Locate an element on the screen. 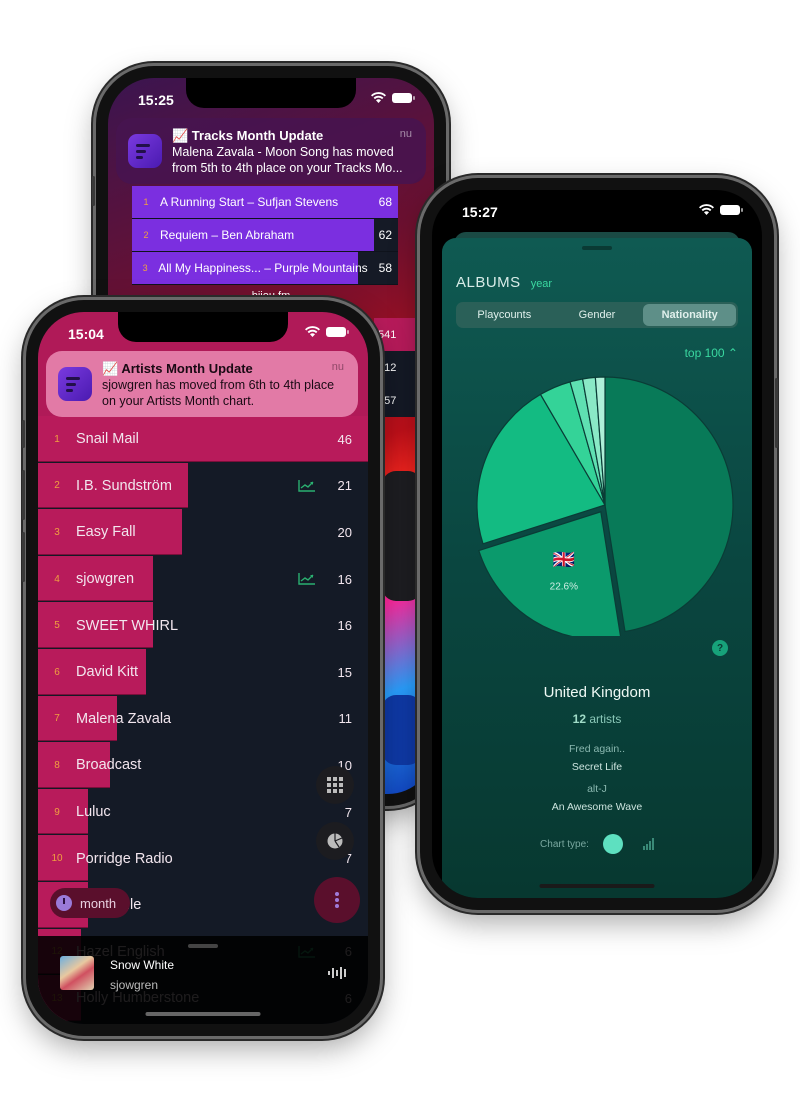 Image resolution: width=800 pixels, height=1100 pixels. chart-type-label: Chart type: is located at coordinates (564, 844).